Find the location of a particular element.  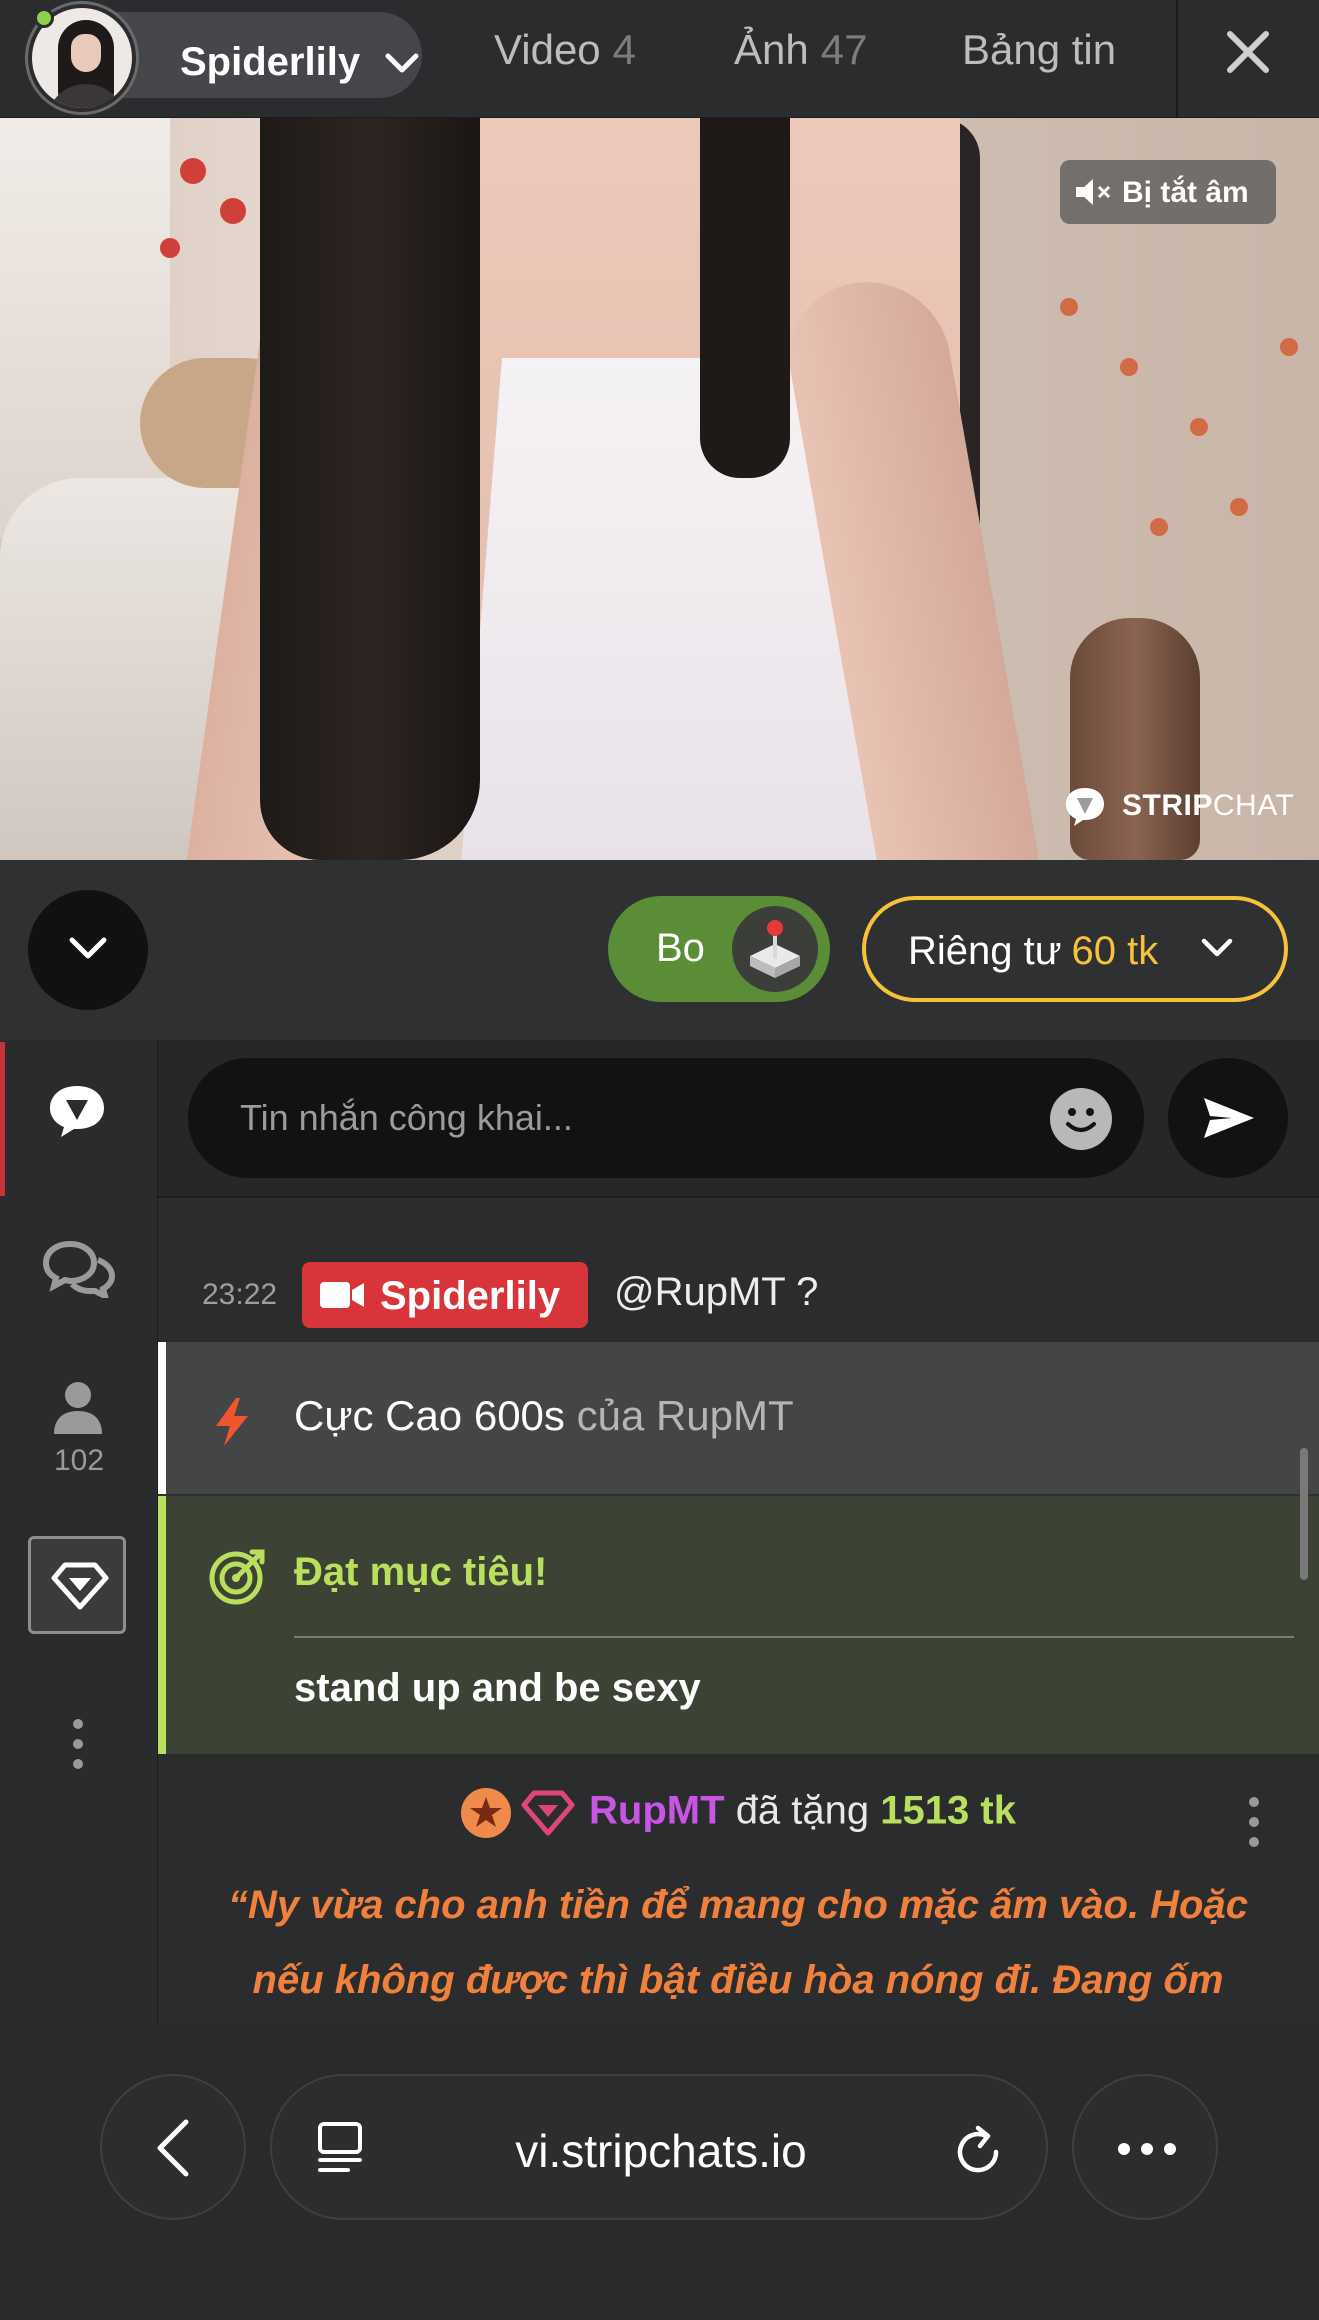

tab-photos: Ảnh 47 is located at coordinates (800, 50).